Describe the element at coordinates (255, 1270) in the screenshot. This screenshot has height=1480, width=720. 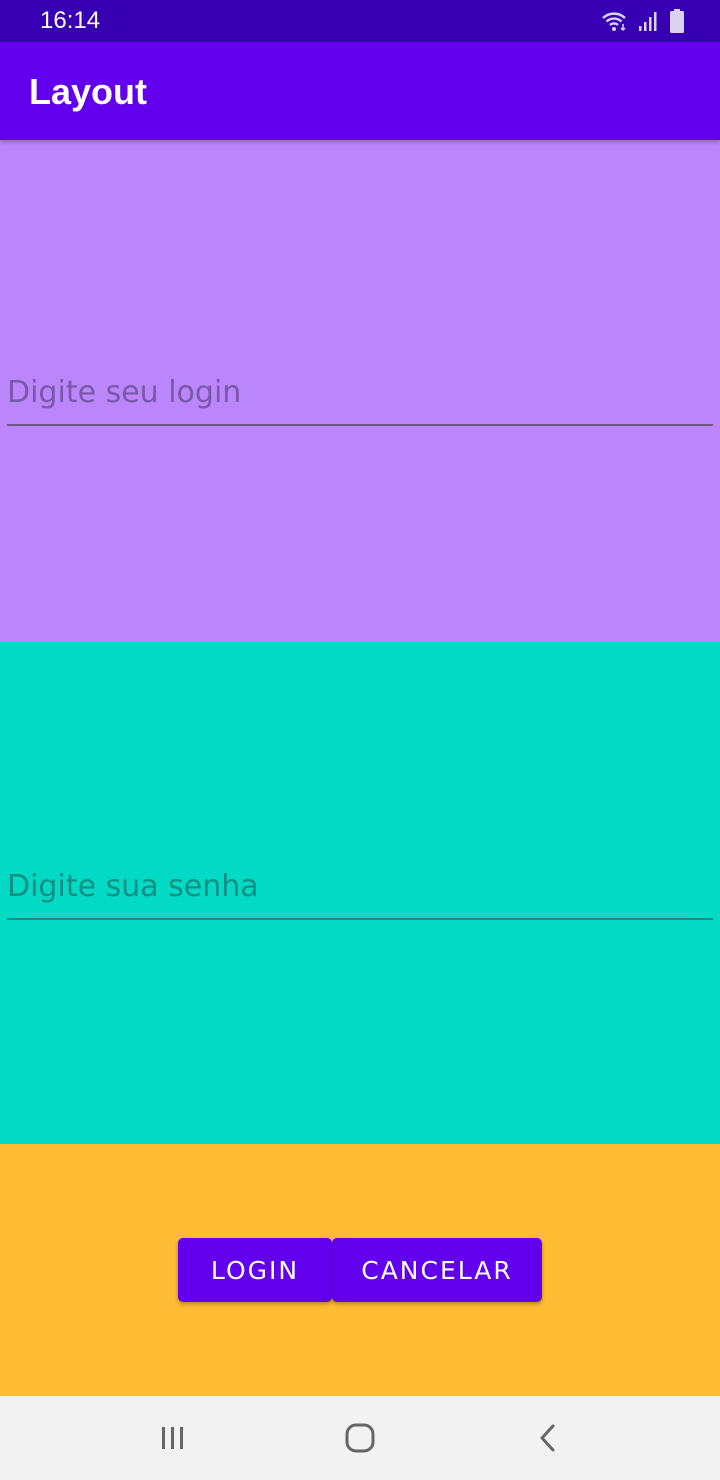
I see `login-button: LOGIN` at that location.